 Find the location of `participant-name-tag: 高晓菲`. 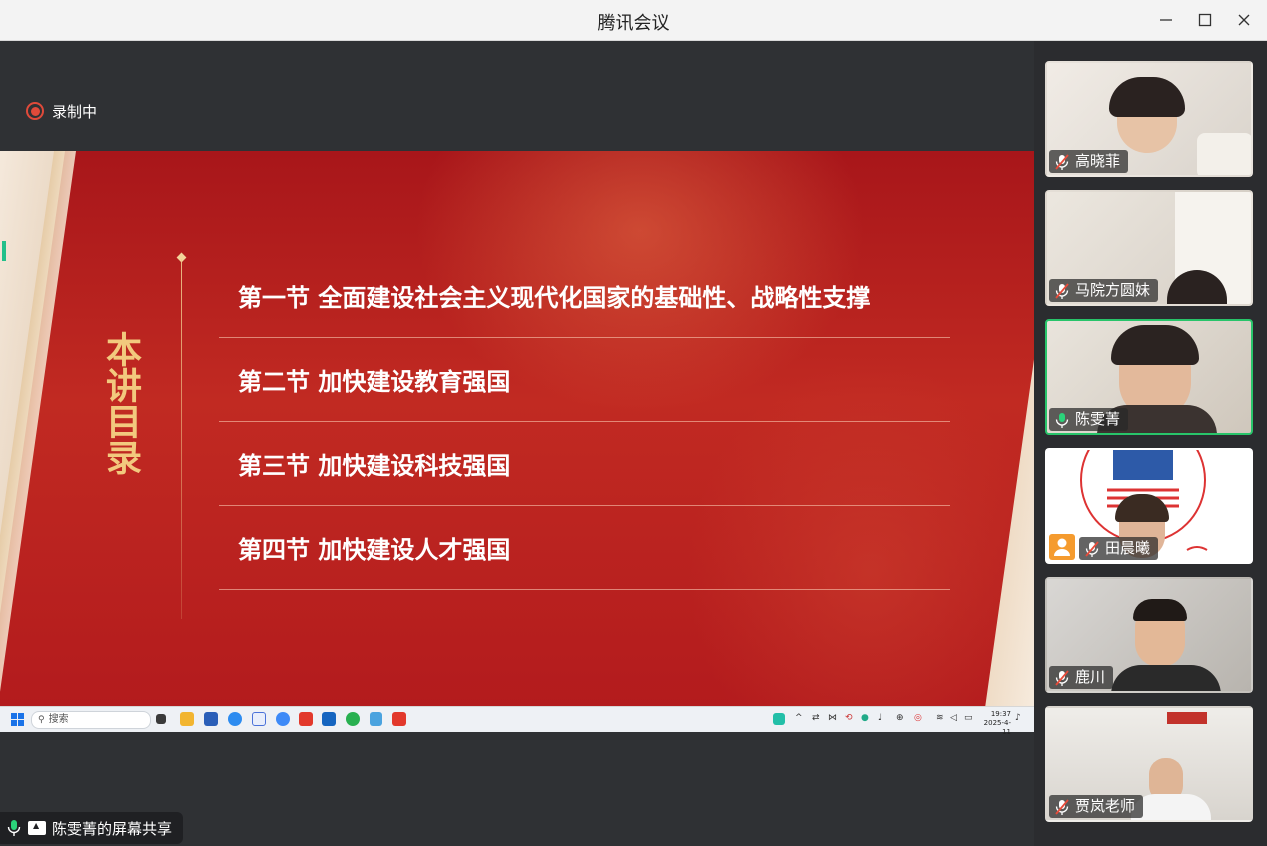

participant-name-tag: 高晓菲 is located at coordinates (1089, 161).